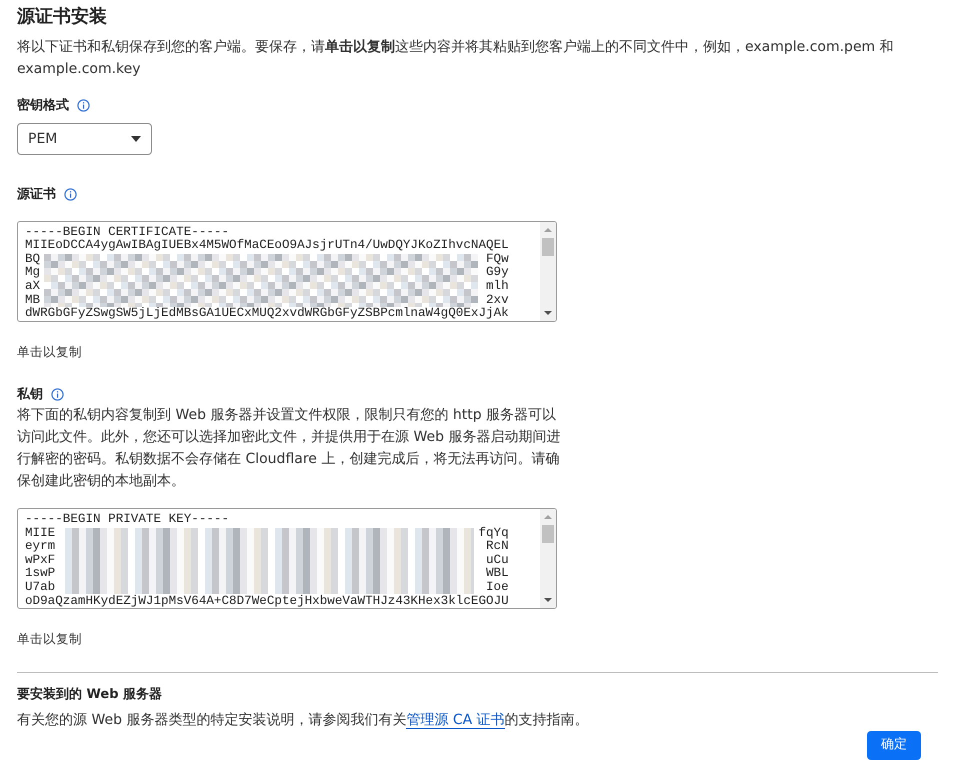  What do you see at coordinates (497, 574) in the screenshot?
I see `code-fragment: WBL` at bounding box center [497, 574].